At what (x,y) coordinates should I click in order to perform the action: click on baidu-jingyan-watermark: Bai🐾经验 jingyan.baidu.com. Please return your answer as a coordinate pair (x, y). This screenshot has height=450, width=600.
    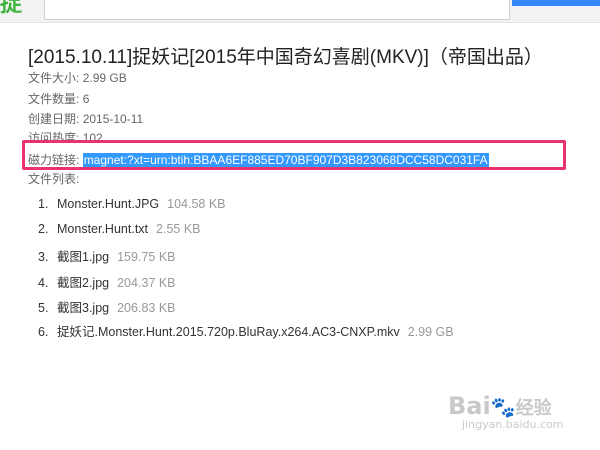
    Looking at the image, I should click on (523, 417).